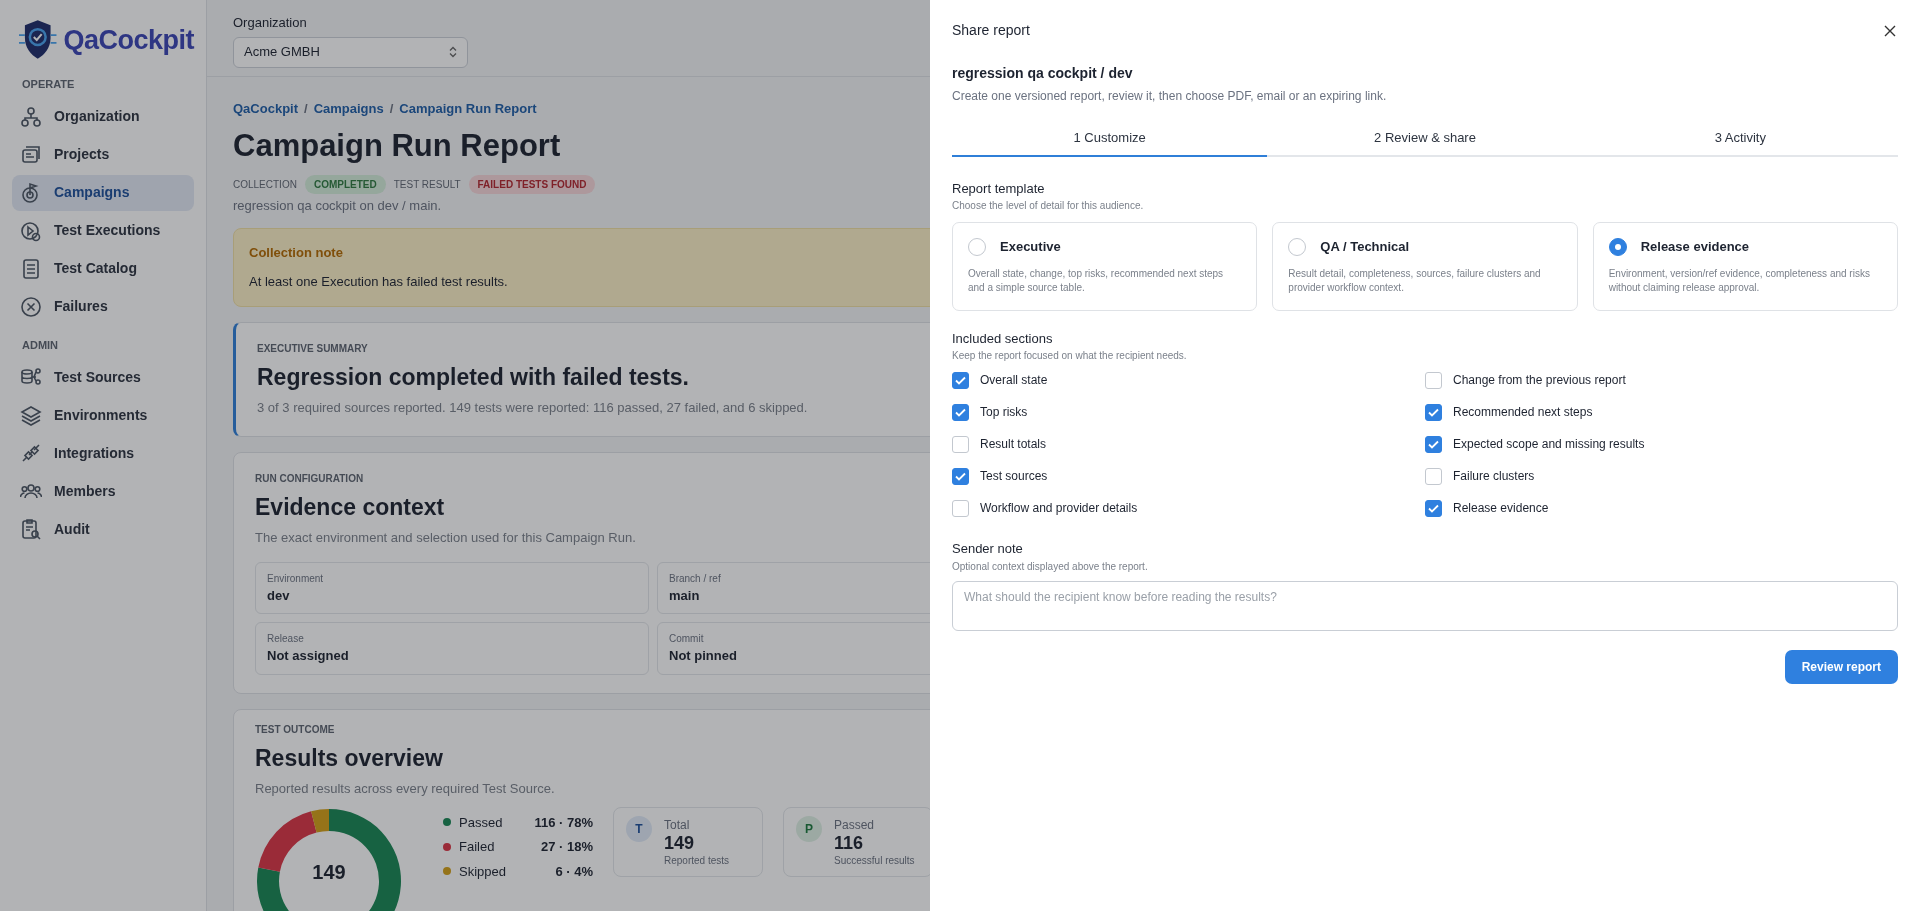 The height and width of the screenshot is (911, 1920). What do you see at coordinates (308, 656) in the screenshot?
I see `field-value: Not assigned` at bounding box center [308, 656].